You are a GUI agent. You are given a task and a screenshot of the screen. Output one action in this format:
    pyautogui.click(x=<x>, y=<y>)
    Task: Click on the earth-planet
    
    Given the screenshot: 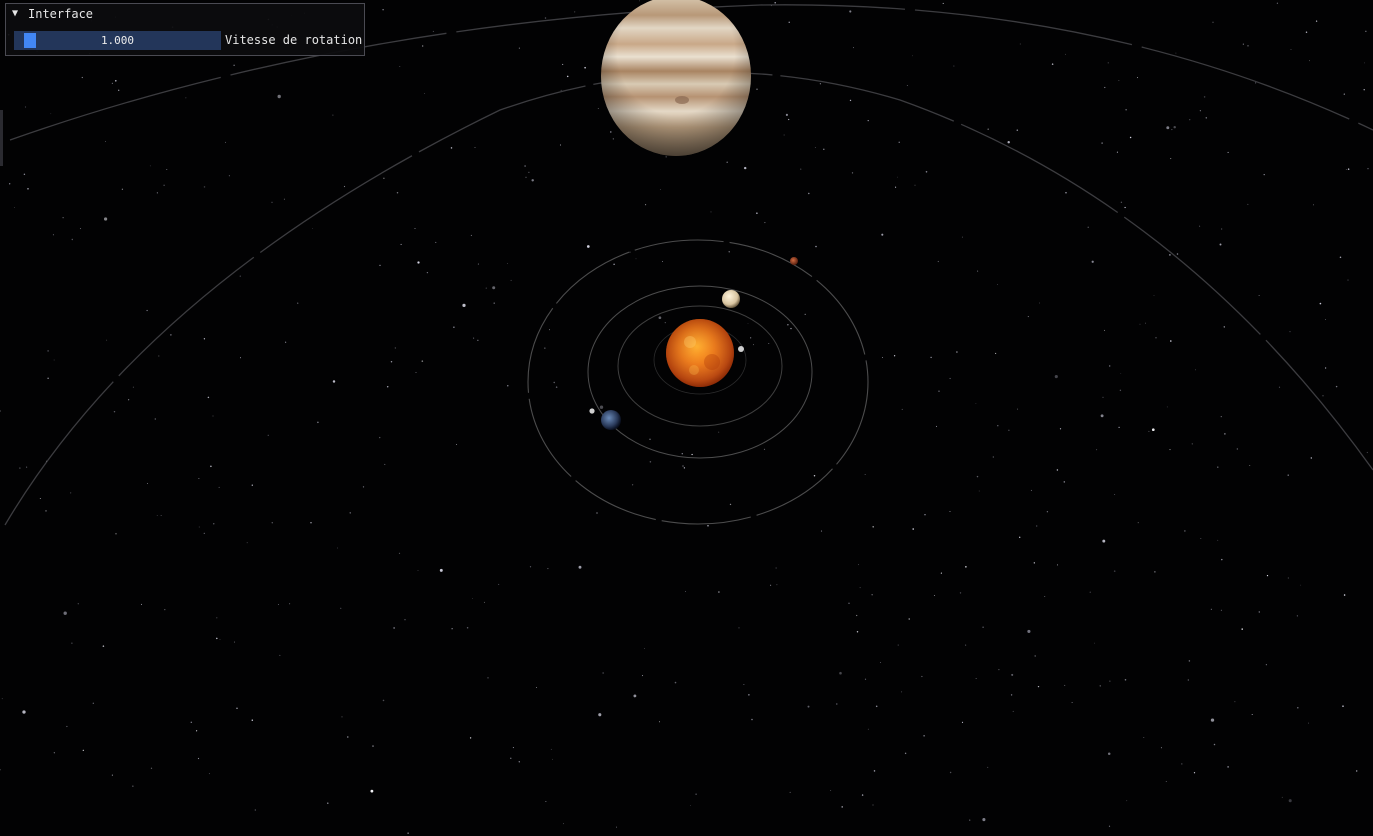 What is the action you would take?
    pyautogui.click(x=611, y=420)
    